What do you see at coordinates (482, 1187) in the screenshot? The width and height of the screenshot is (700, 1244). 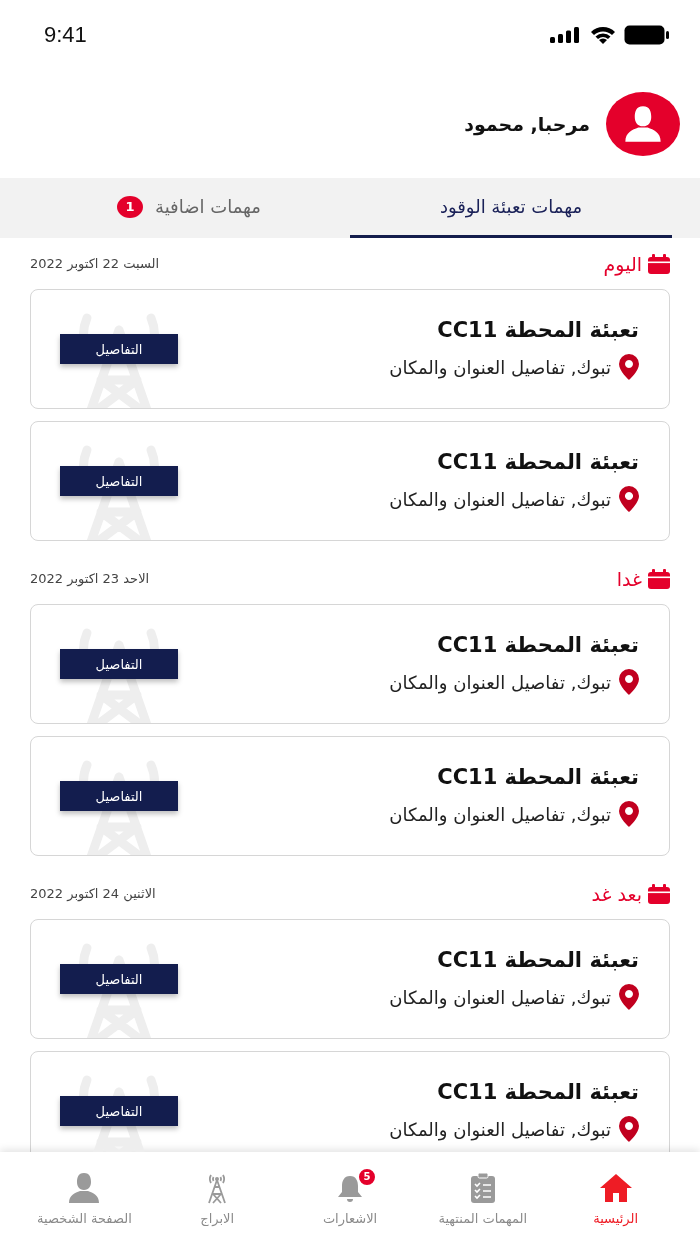 I see `clipboard-icon` at bounding box center [482, 1187].